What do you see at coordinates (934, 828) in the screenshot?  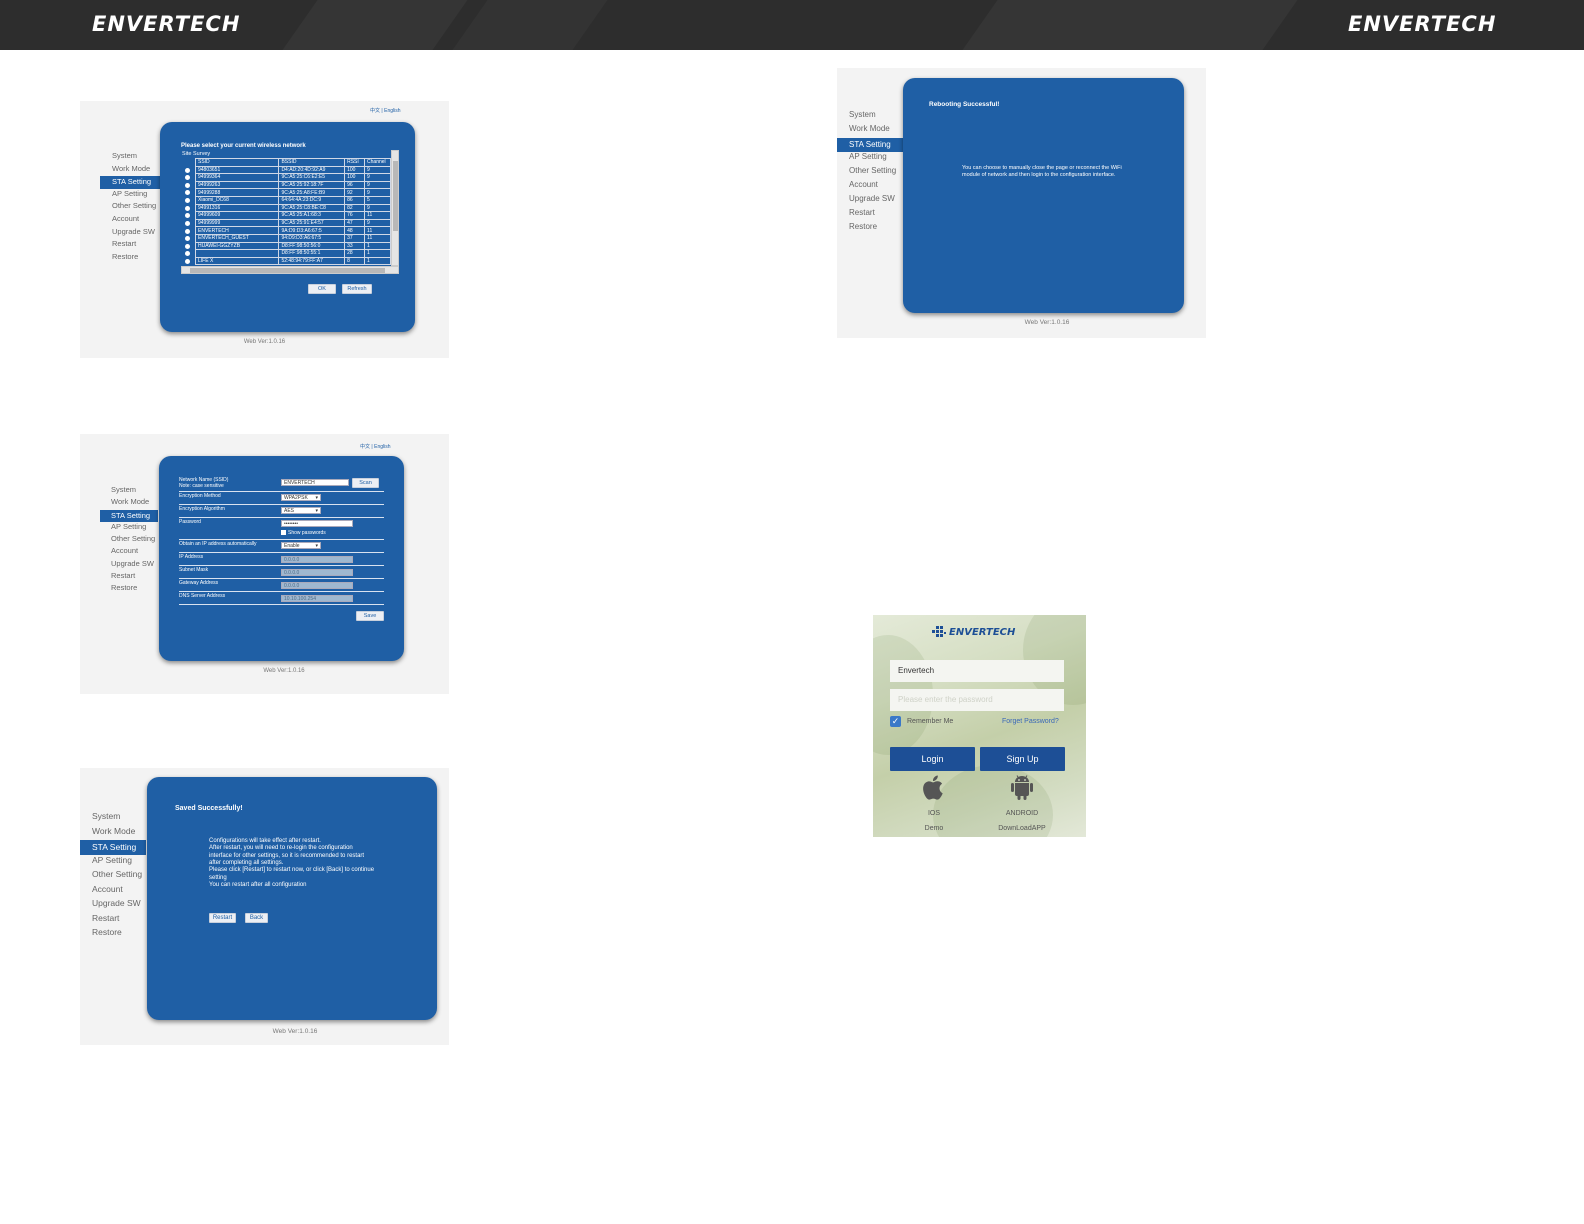 I see `demo-link: Demo` at bounding box center [934, 828].